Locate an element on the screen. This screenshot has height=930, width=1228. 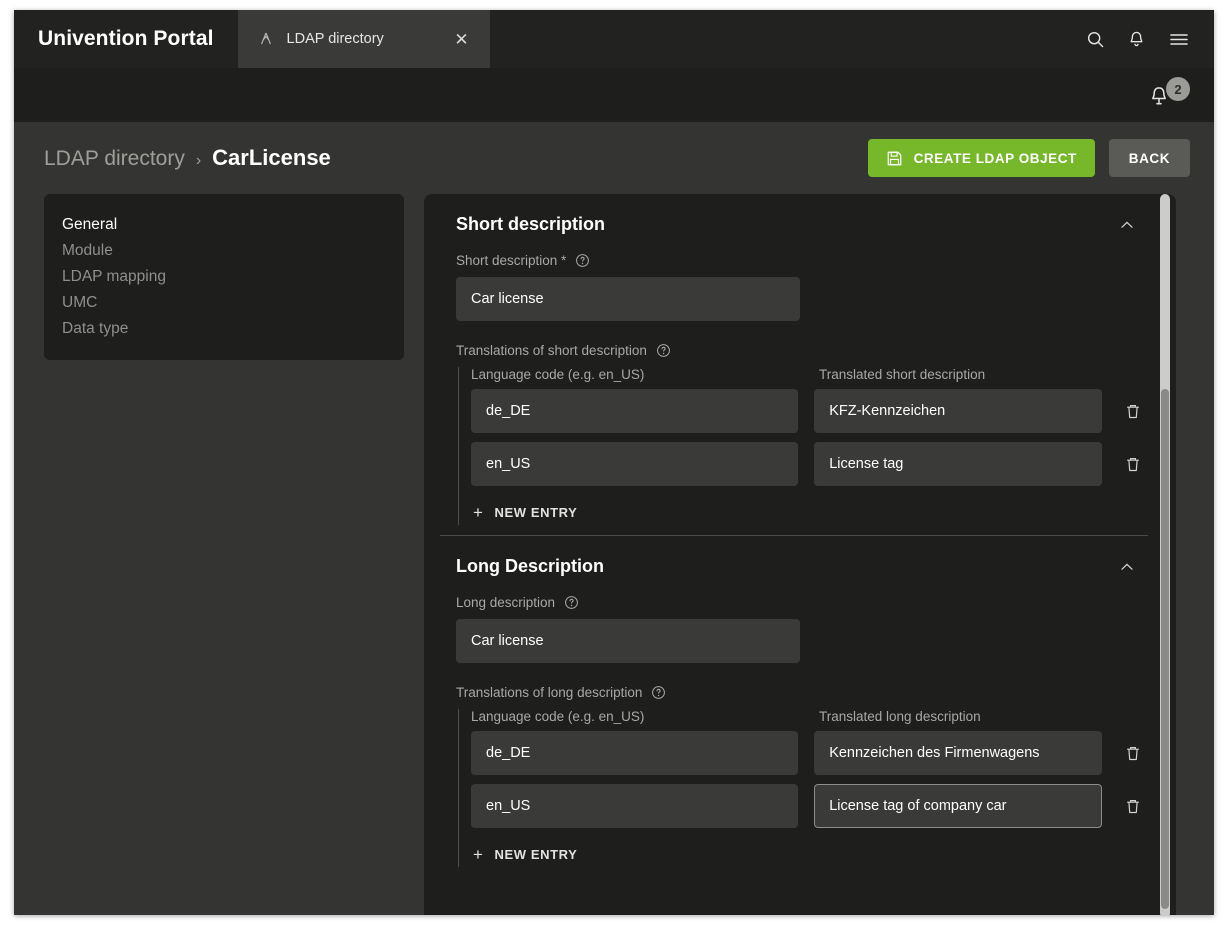
field-label-text: Long description is located at coordinates (506, 602).